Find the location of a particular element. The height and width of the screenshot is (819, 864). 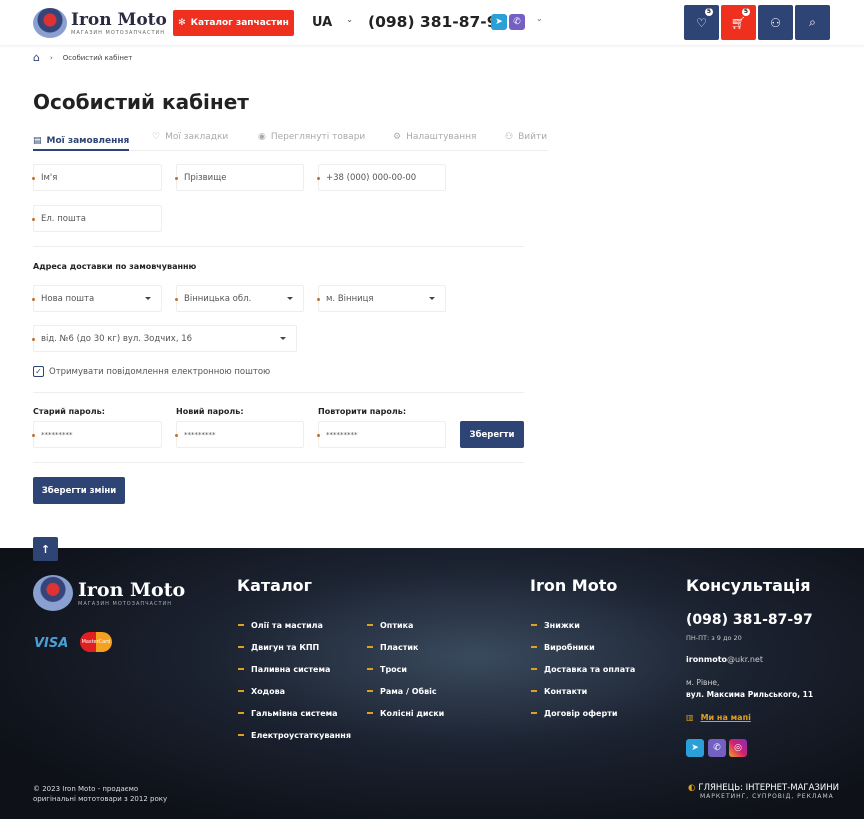

tab-viewed-products: ◉ Переглянуті товари is located at coordinates (311, 137).